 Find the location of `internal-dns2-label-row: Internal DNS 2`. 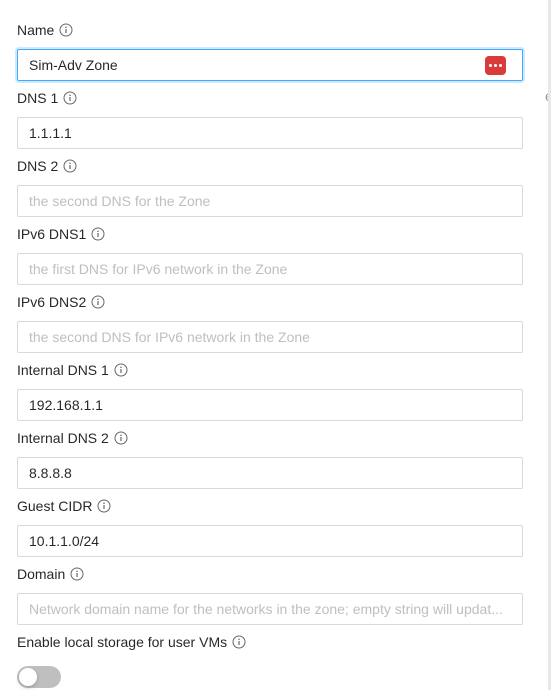

internal-dns2-label-row: Internal DNS 2 is located at coordinates (270, 438).